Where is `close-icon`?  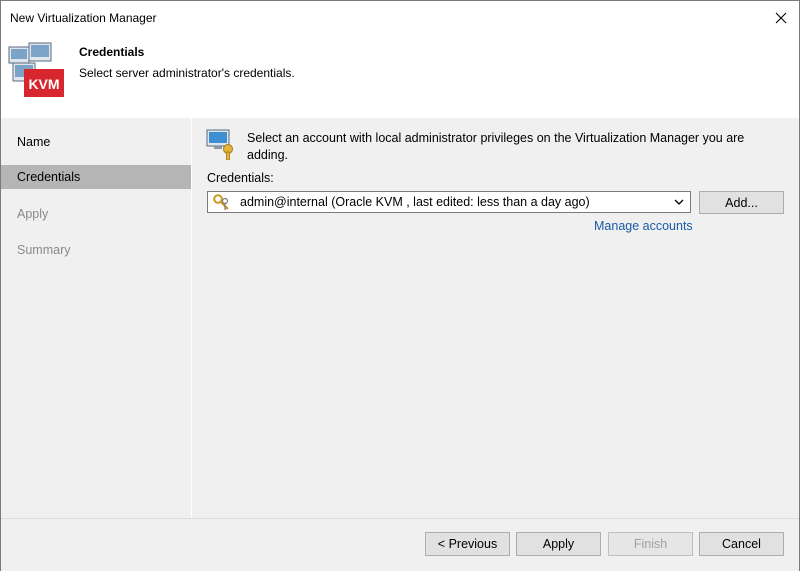
close-icon is located at coordinates (781, 18).